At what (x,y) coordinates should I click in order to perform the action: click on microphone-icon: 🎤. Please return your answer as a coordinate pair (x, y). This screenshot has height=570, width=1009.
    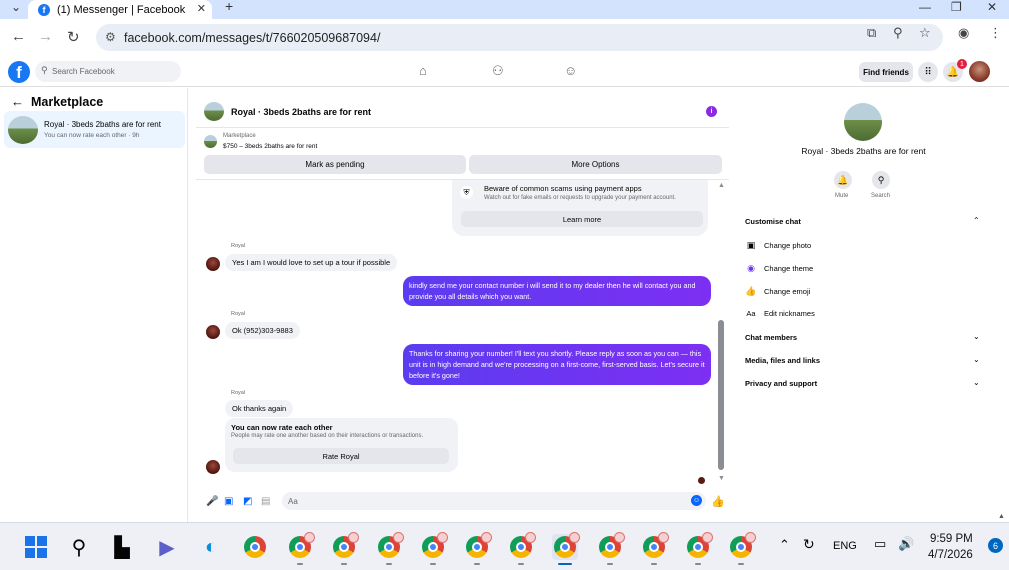
    Looking at the image, I should click on (212, 501).